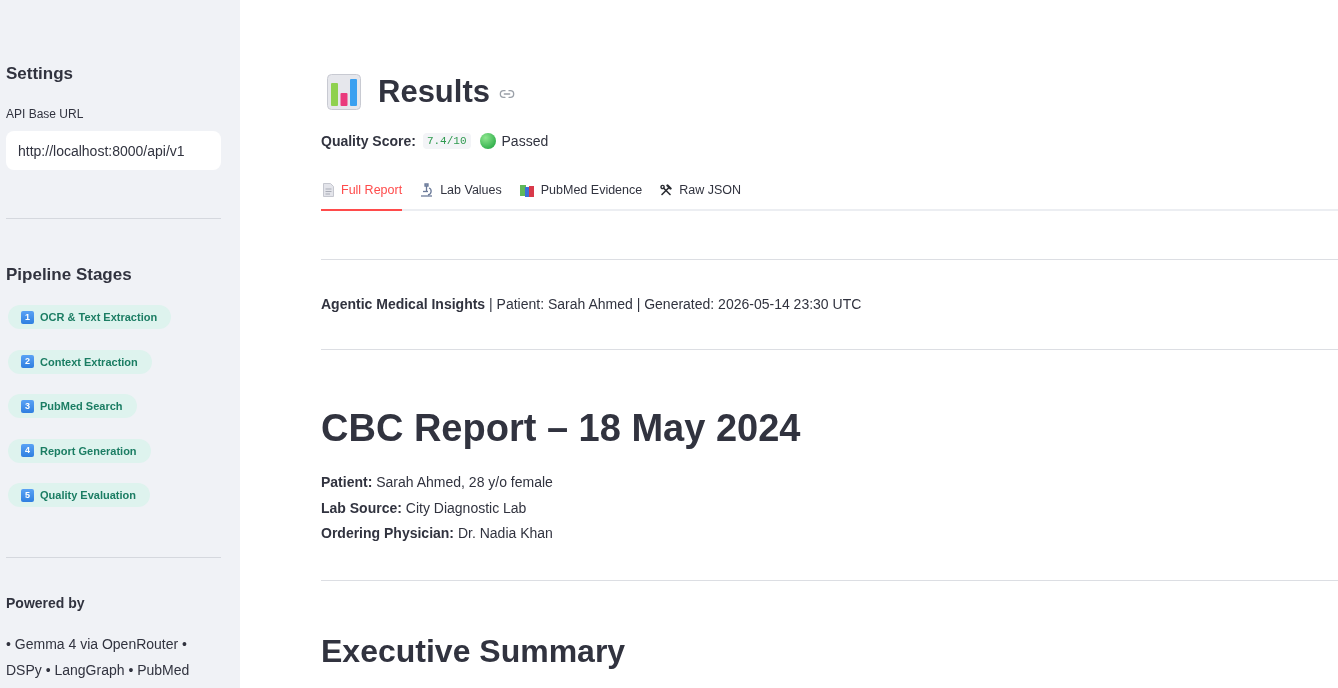  Describe the element at coordinates (27, 450) in the screenshot. I see `step-number: 4` at that location.